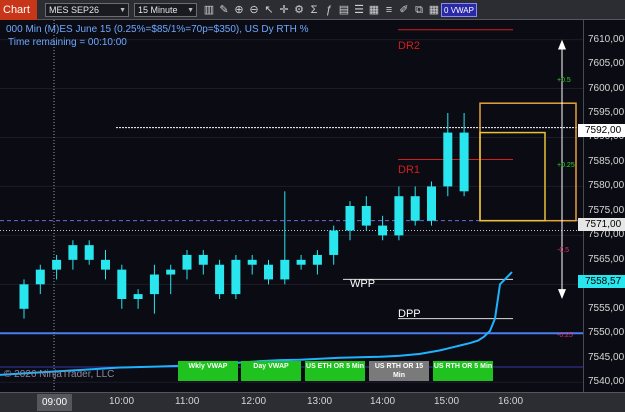 Image resolution: width=625 pixels, height=412 pixels. I want to click on arrow-up-icon, so click(562, 44).